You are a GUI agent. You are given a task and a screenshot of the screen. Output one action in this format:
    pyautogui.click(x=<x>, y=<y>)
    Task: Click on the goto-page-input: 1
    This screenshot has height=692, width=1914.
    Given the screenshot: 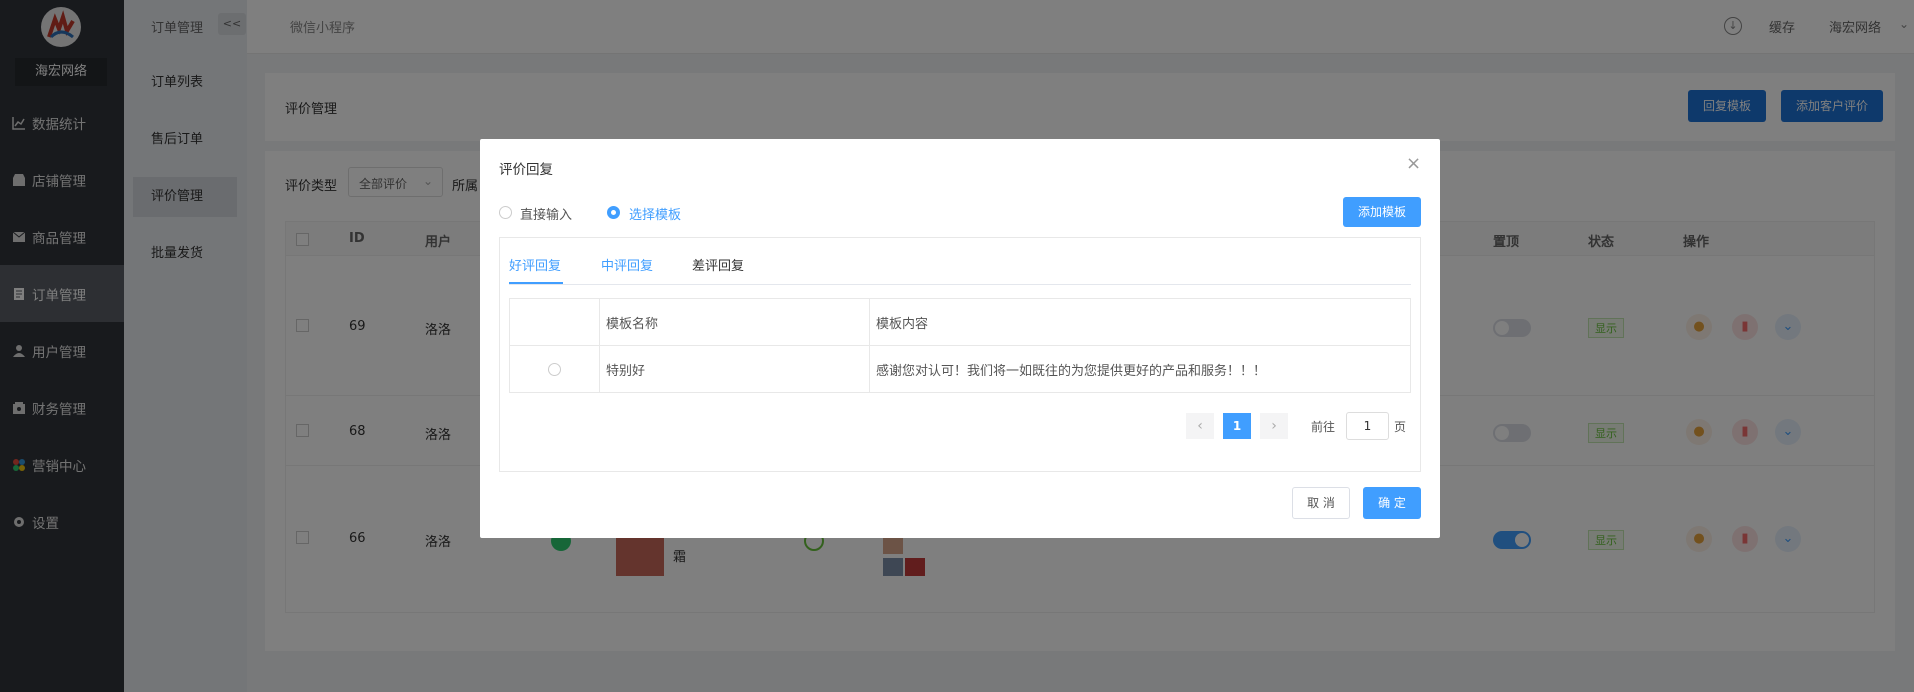 What is the action you would take?
    pyautogui.click(x=1367, y=426)
    